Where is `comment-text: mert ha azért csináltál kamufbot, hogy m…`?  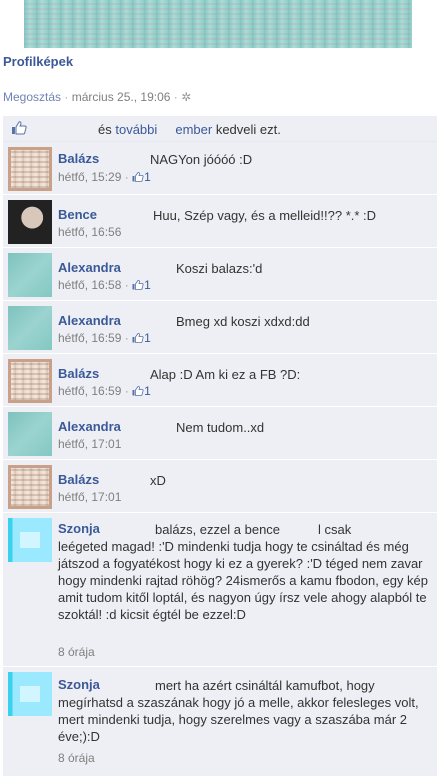
comment-text: mert ha azért csináltál kamufbot, hogy m… is located at coordinates (243, 711).